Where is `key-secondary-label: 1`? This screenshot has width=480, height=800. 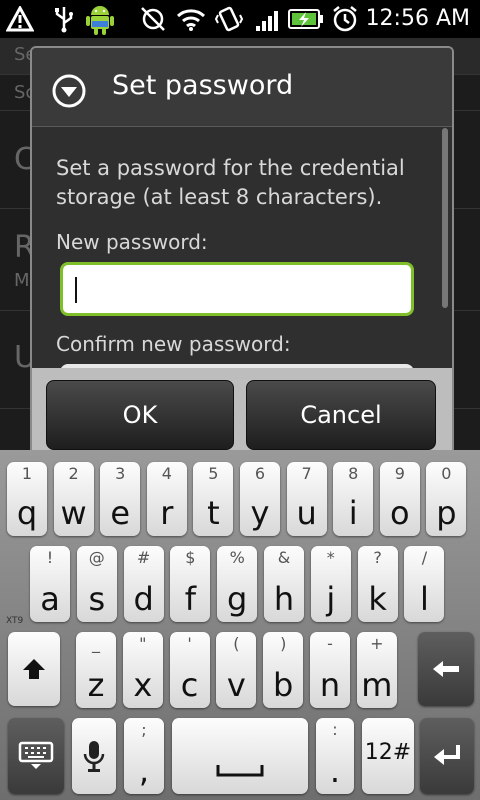
key-secondary-label: 1 is located at coordinates (27, 473).